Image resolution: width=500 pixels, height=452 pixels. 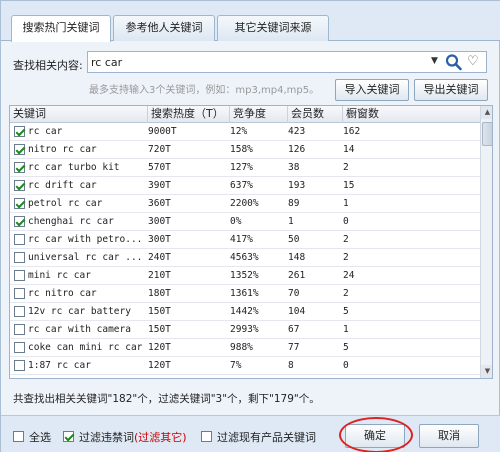 What do you see at coordinates (236, 365) in the screenshot?
I see `competition-cell: 7%` at bounding box center [236, 365].